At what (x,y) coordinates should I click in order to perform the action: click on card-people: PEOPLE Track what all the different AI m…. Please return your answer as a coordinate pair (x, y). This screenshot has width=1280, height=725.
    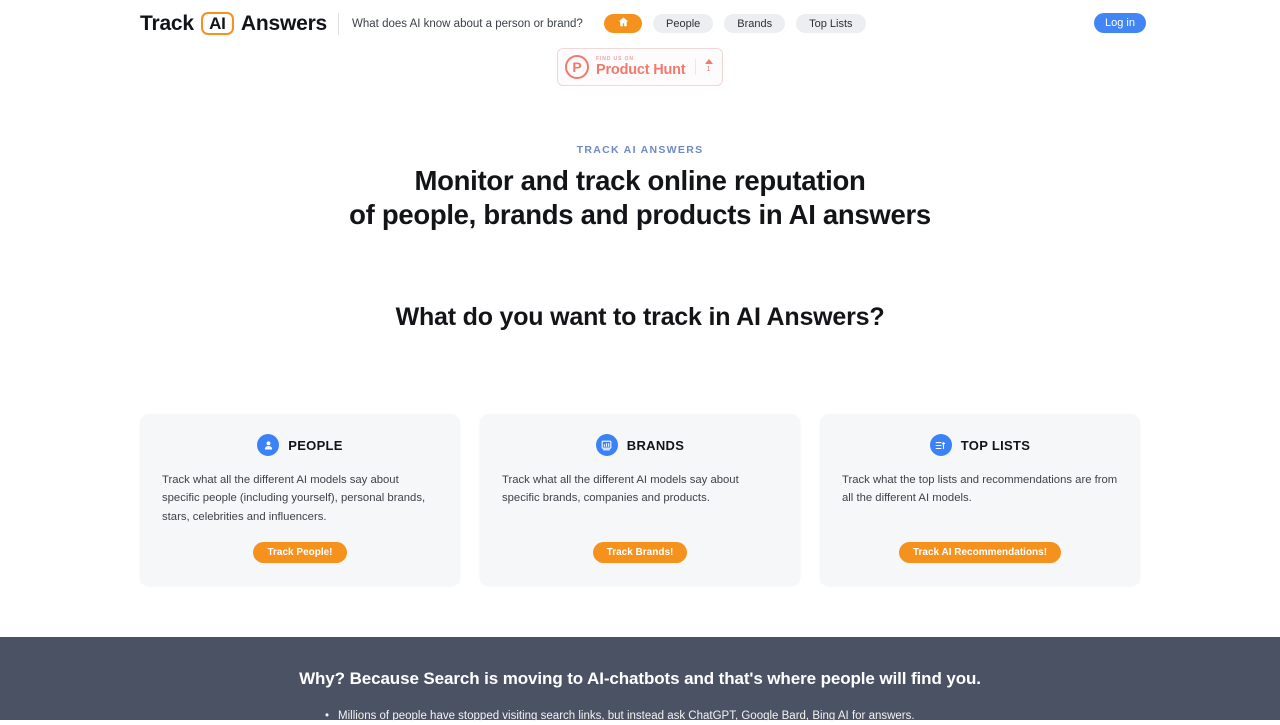
    Looking at the image, I should click on (300, 499).